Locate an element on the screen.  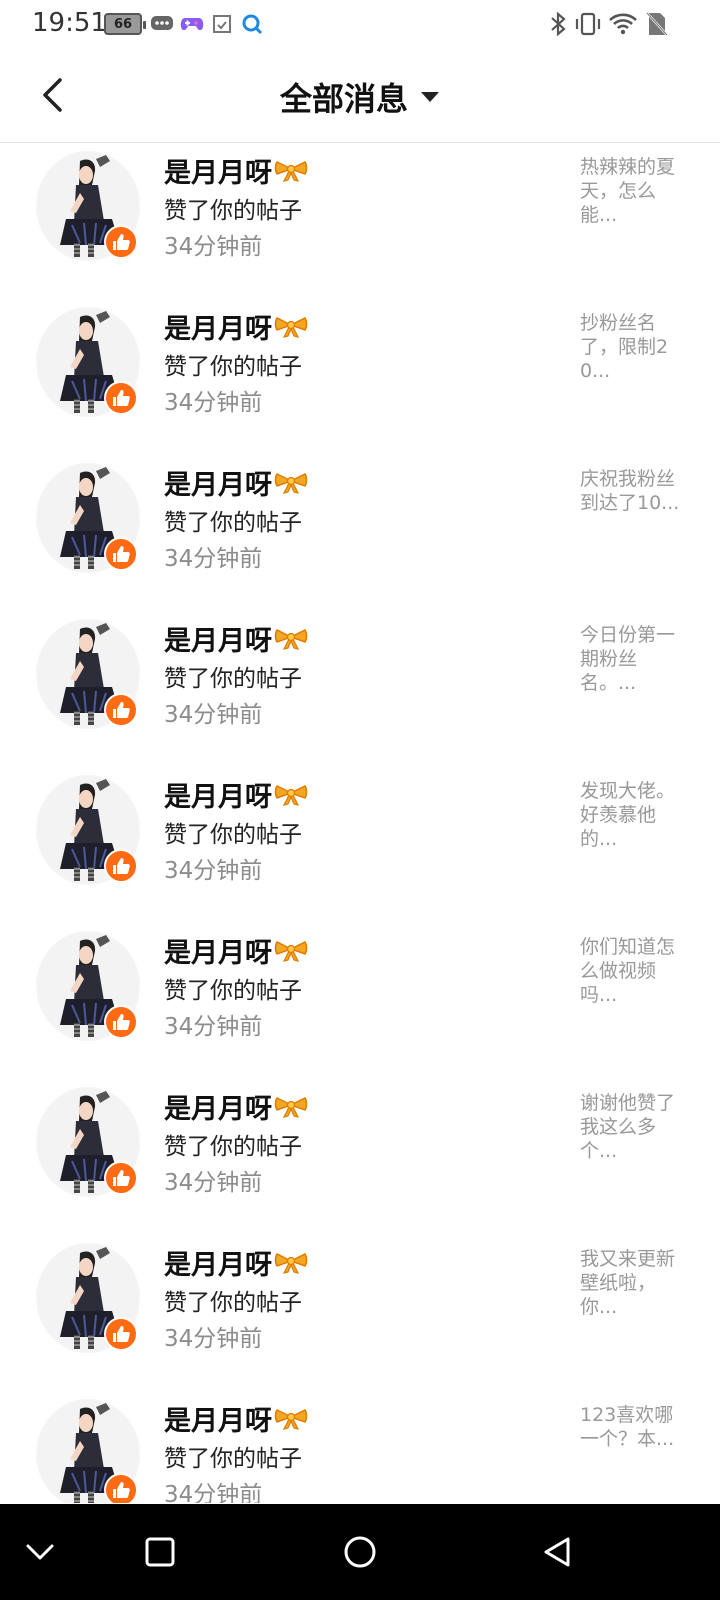
battery-icon: 66 is located at coordinates (125, 24).